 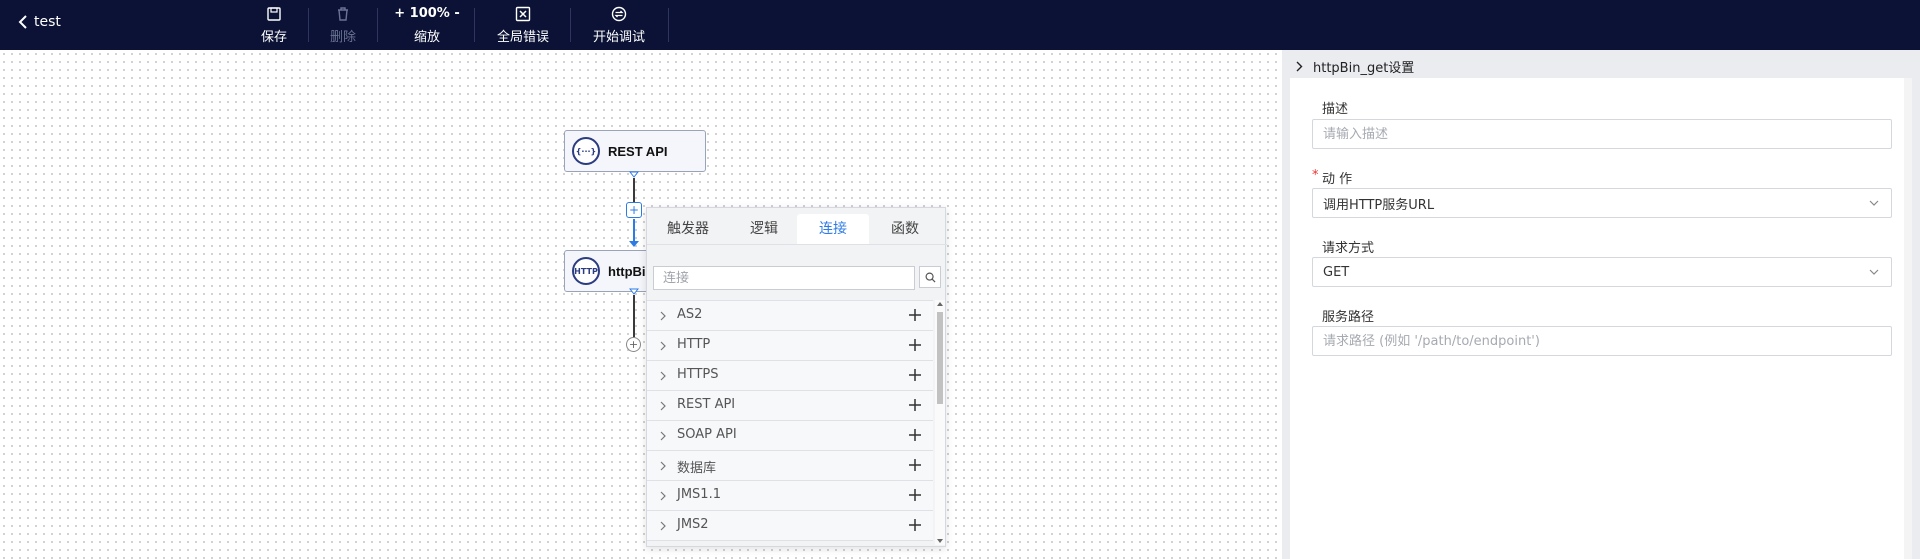 What do you see at coordinates (905, 229) in the screenshot?
I see `tab-function: 函数` at bounding box center [905, 229].